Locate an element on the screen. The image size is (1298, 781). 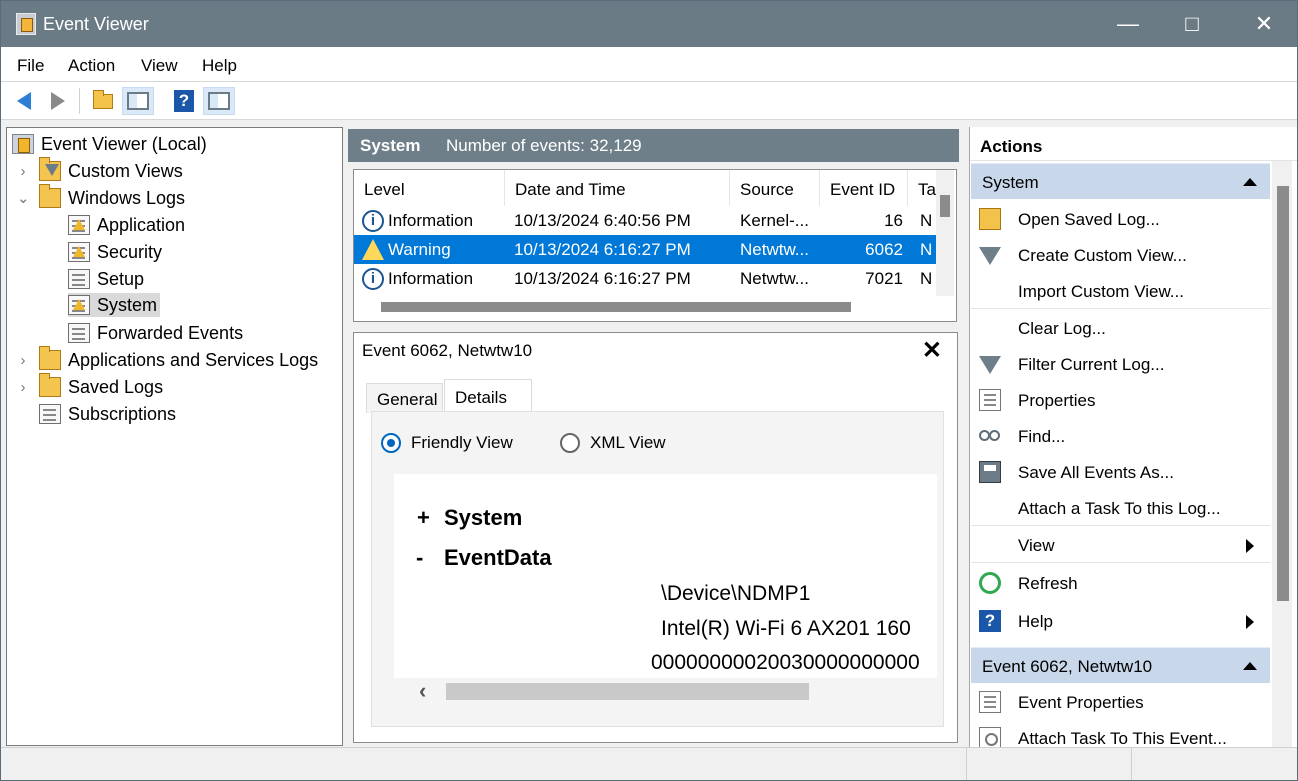
chevron-down-icon: ⌄ is located at coordinates (23, 199).